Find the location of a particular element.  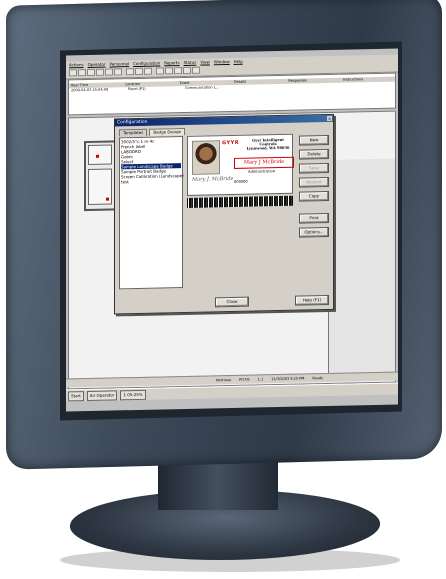

save-button: Save is located at coordinates (314, 168).